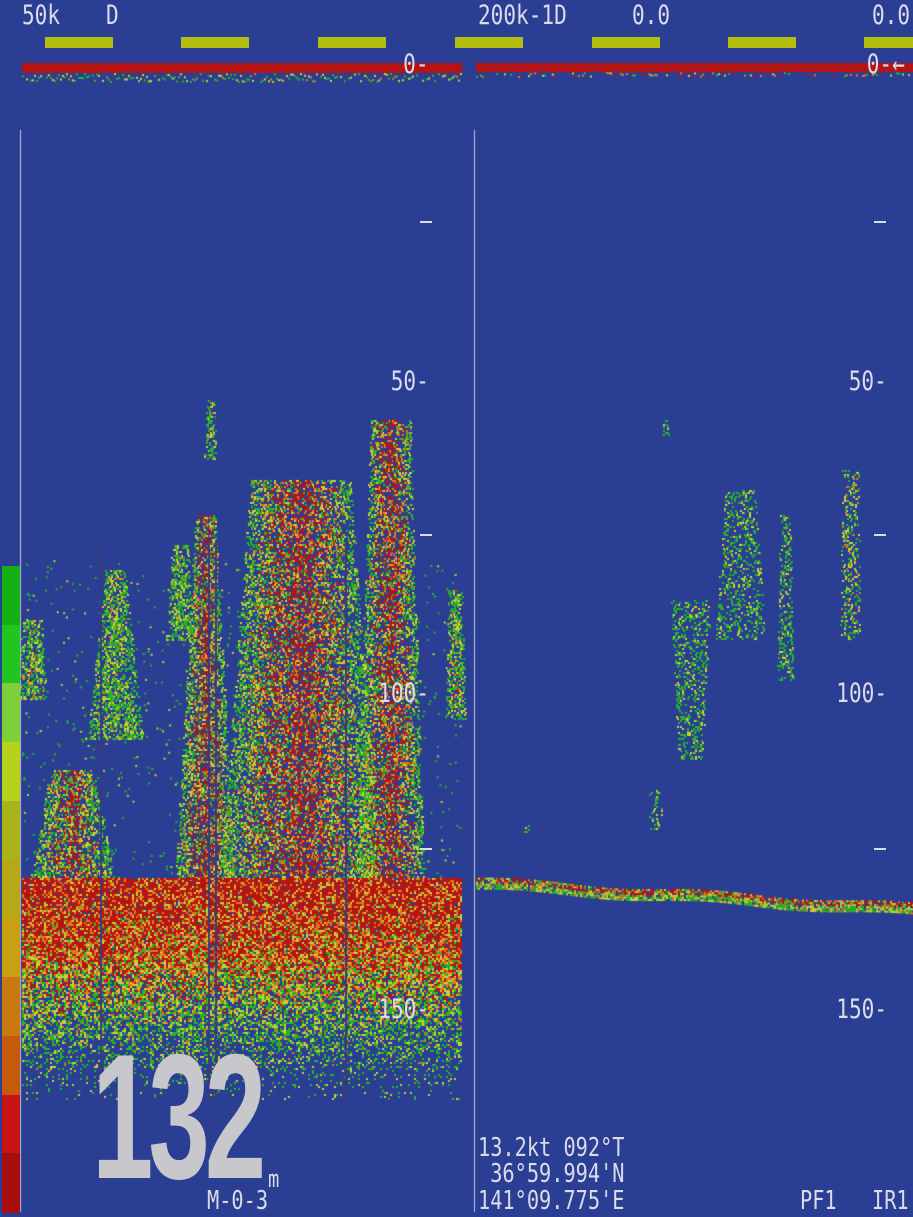 This screenshot has width=913, height=1217. Describe the element at coordinates (403, 1009) in the screenshot. I see `left-scale-150: 150-` at that location.